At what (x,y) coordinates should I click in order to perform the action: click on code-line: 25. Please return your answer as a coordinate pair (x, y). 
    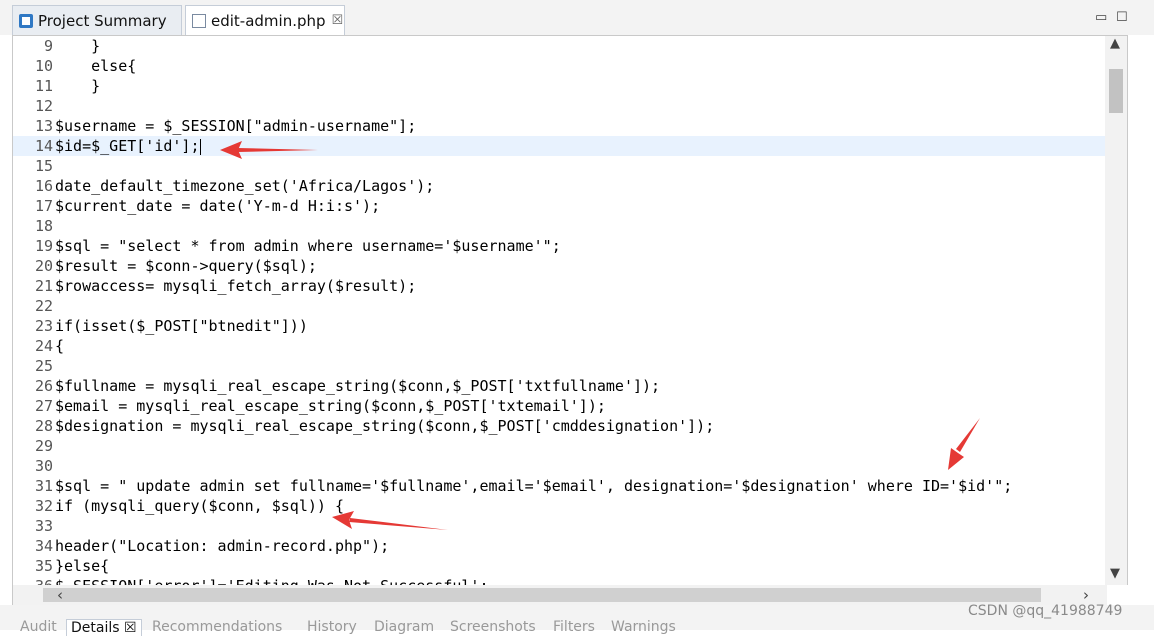
    Looking at the image, I should click on (559, 366).